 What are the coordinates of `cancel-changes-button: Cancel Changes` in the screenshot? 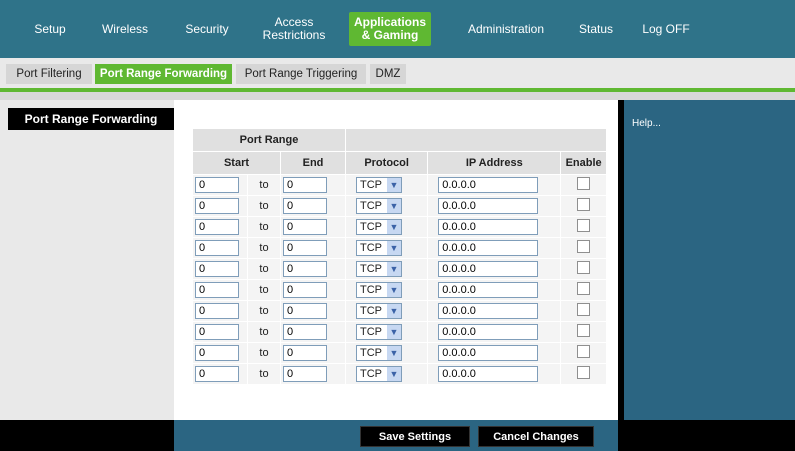 It's located at (536, 436).